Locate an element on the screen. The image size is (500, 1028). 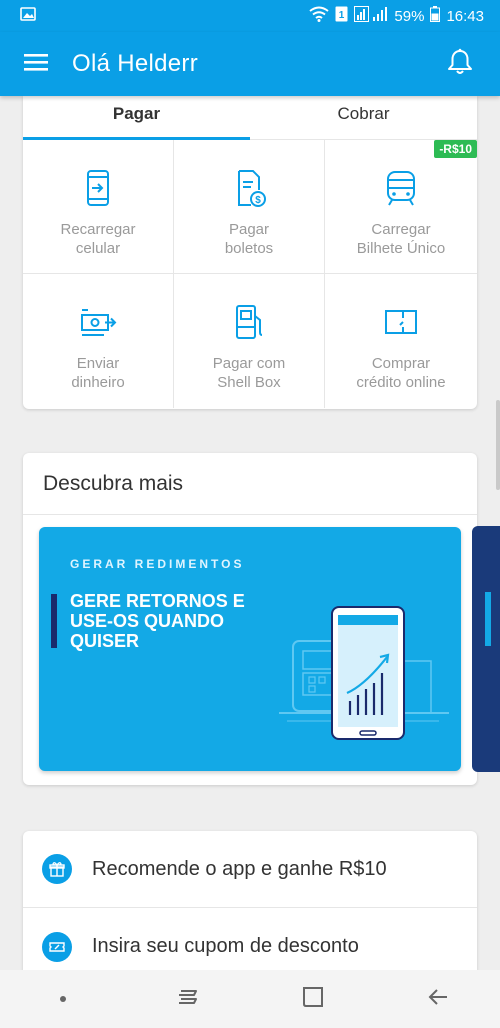
recent-apps-button is located at coordinates (188, 999).